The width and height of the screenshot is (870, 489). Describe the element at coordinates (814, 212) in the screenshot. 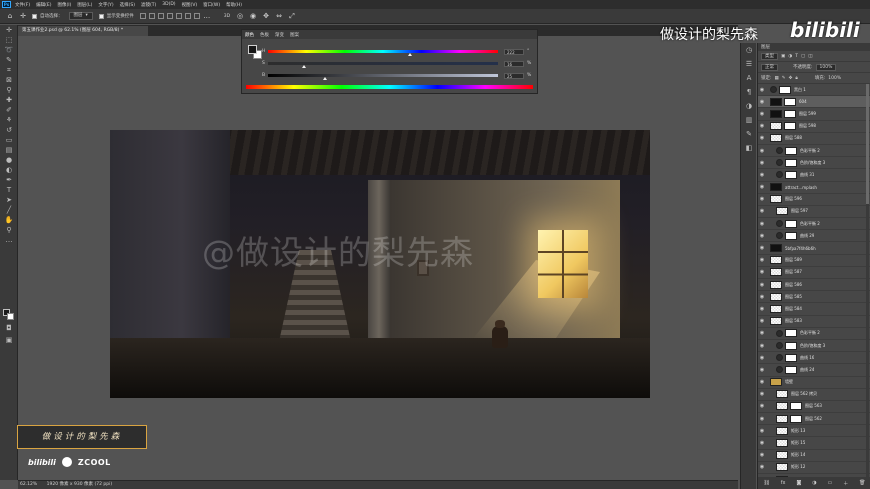

I see `layer-row: ◉ 图层 597` at that location.